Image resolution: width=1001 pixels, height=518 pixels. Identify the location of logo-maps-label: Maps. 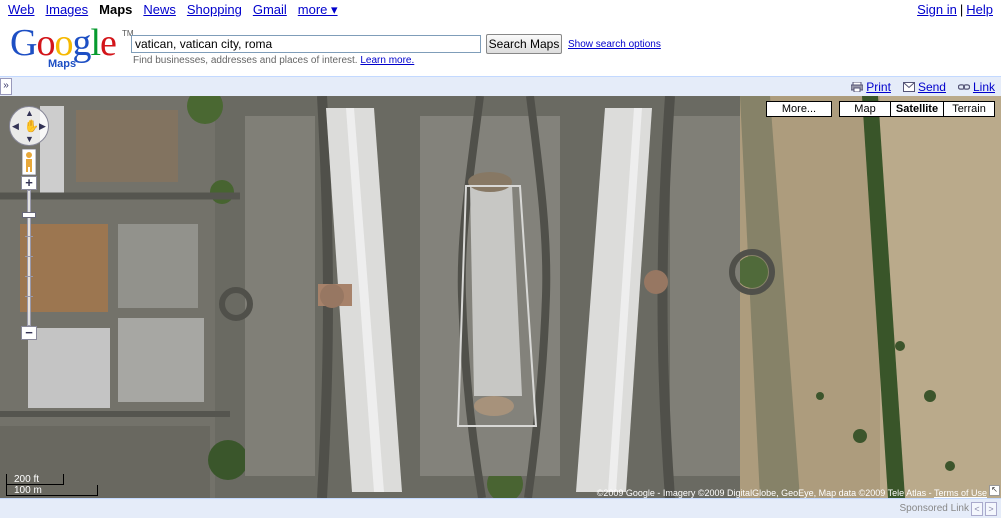
(62, 64).